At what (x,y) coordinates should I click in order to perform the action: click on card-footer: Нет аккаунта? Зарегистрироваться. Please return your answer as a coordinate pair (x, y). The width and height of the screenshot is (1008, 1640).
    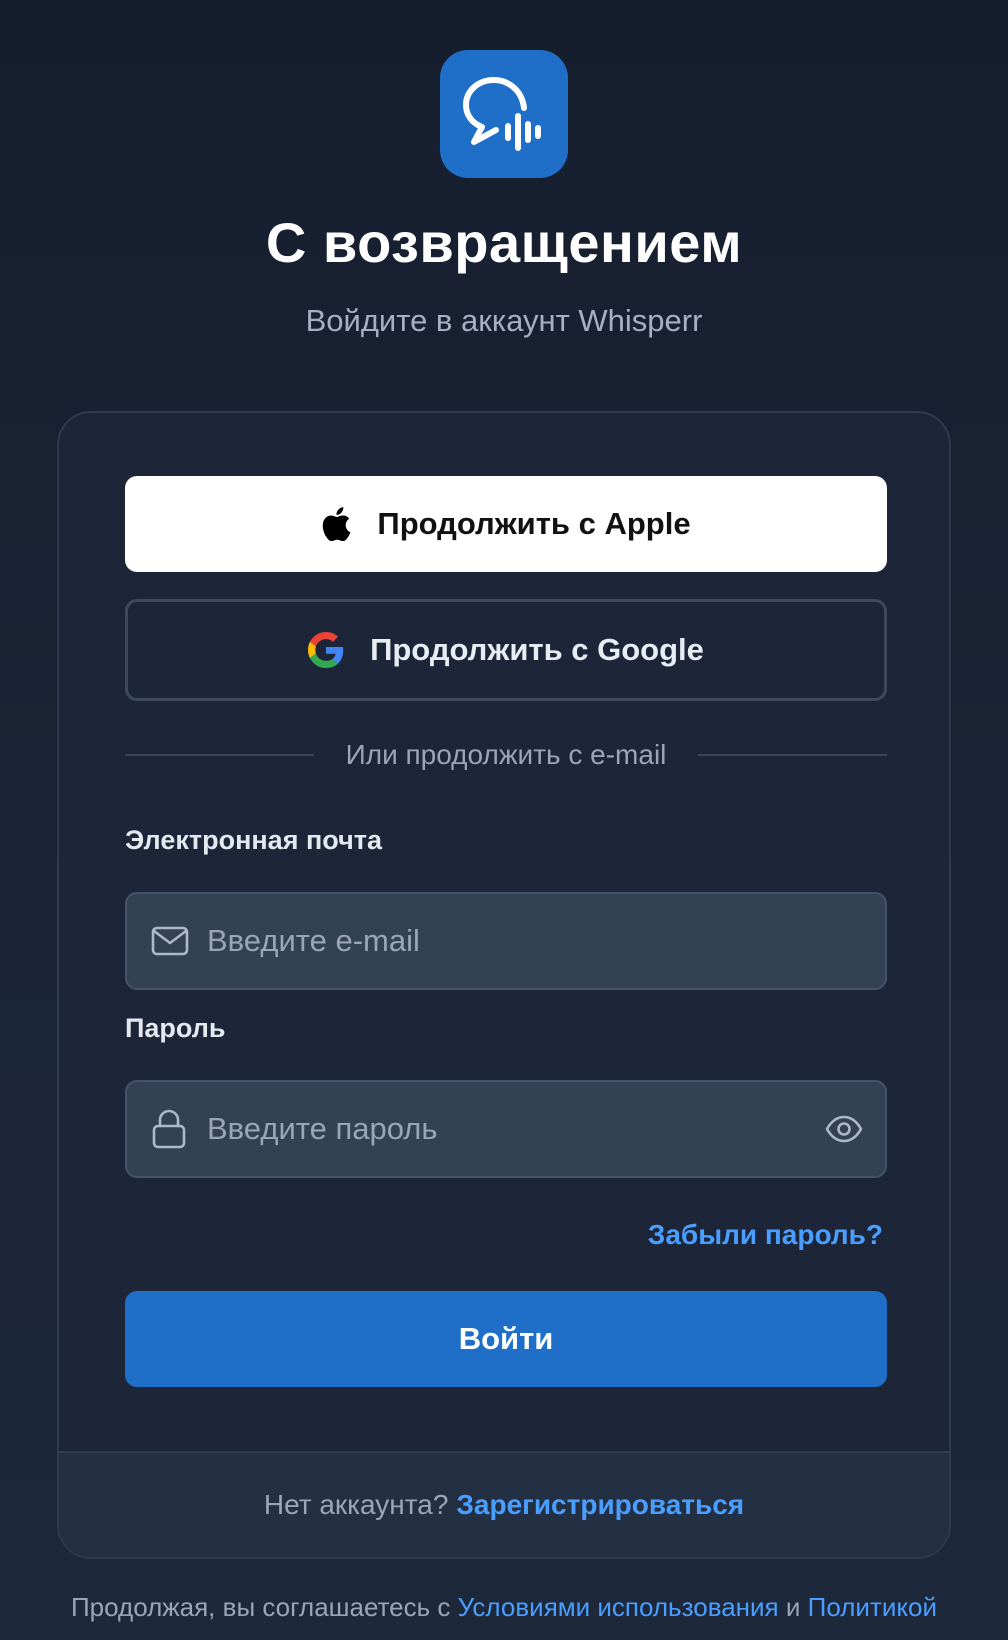
    Looking at the image, I should click on (504, 1504).